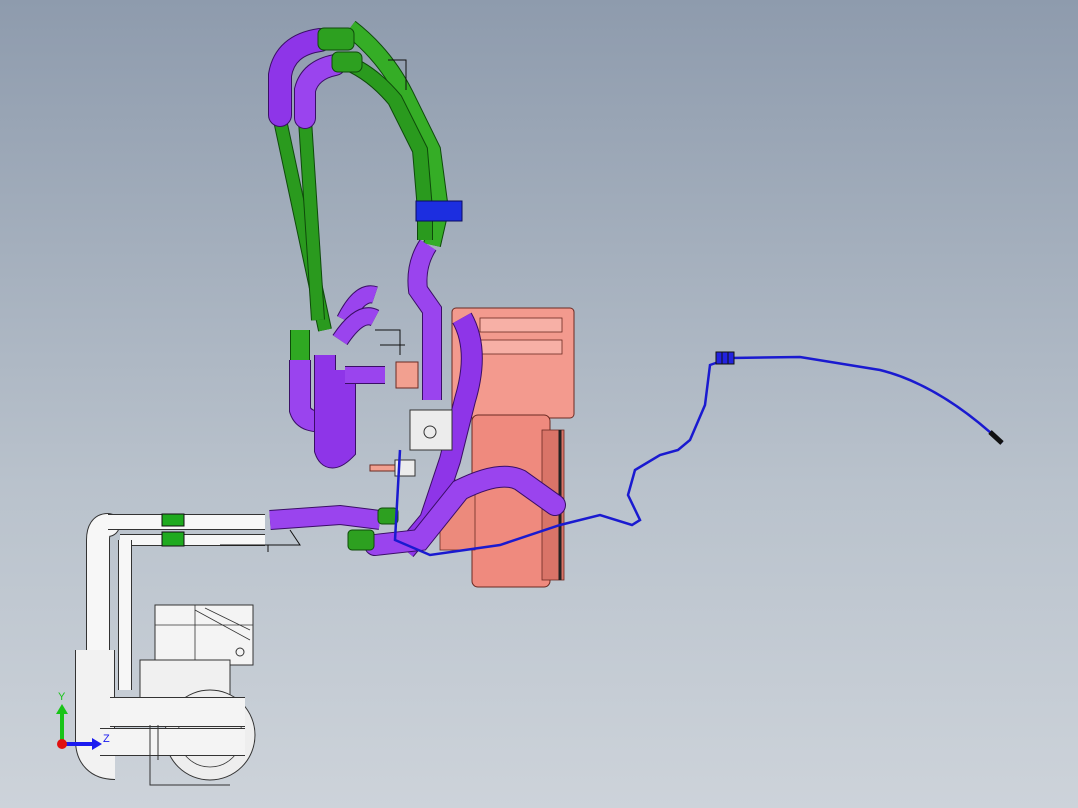  Describe the element at coordinates (197, 695) in the screenshot. I see `white-housing` at that location.